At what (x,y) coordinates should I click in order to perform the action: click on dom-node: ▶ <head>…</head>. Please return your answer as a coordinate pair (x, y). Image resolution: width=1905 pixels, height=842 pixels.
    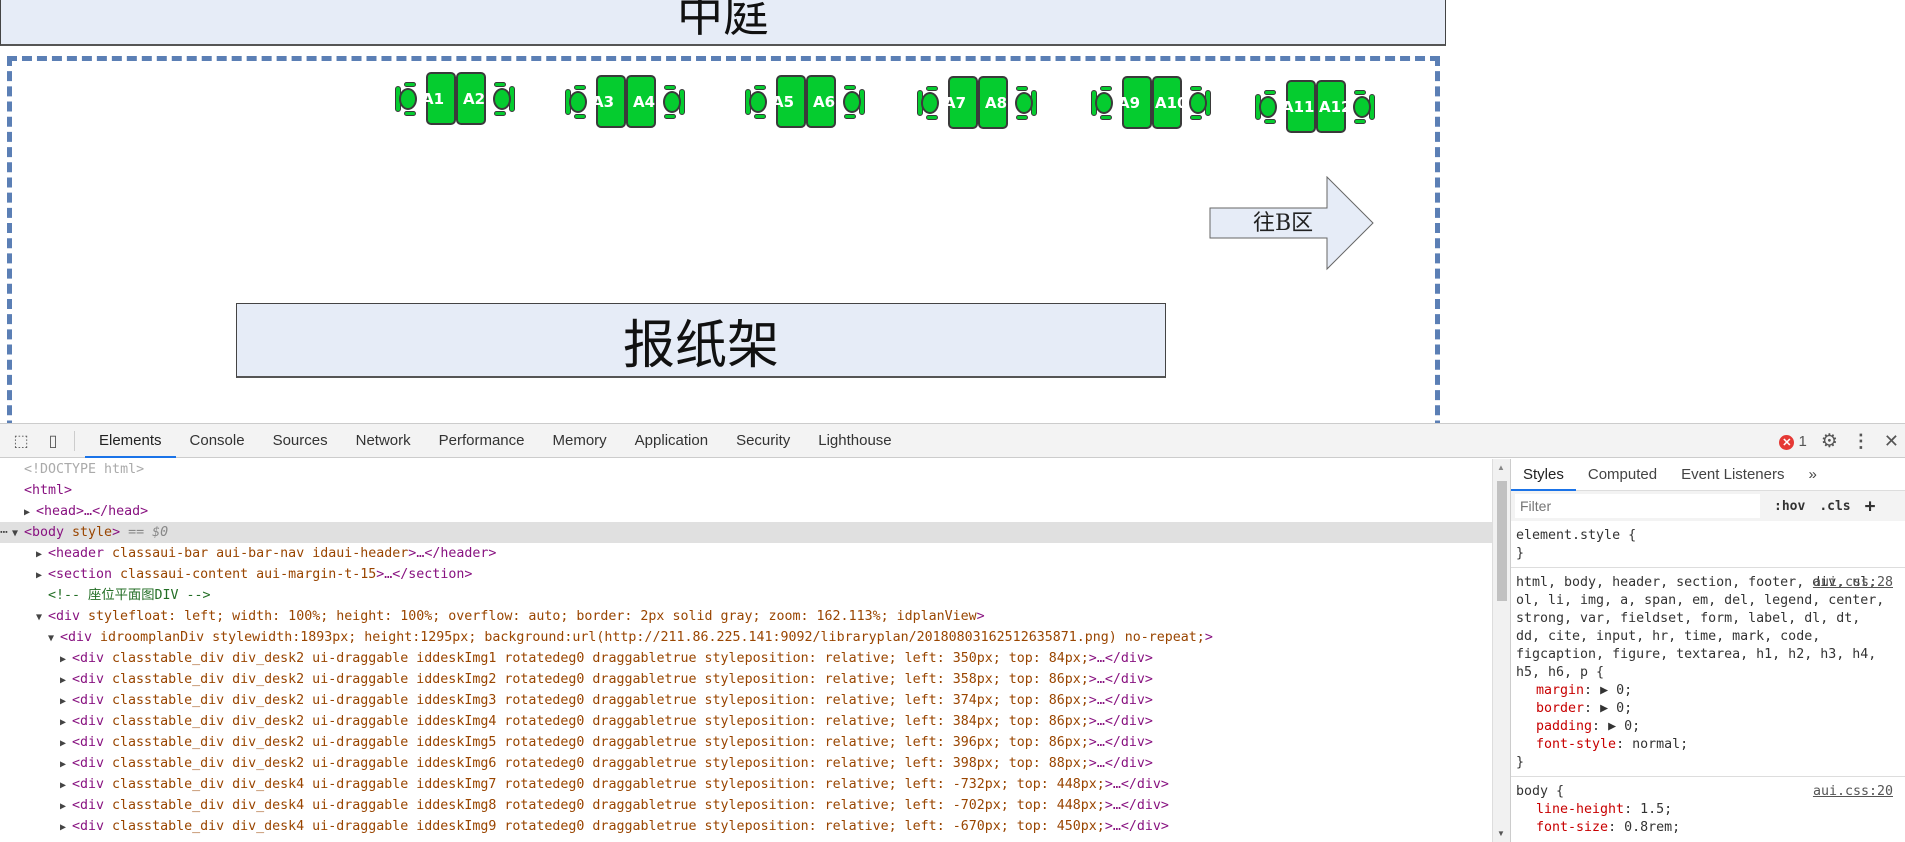
    Looking at the image, I should click on (746, 511).